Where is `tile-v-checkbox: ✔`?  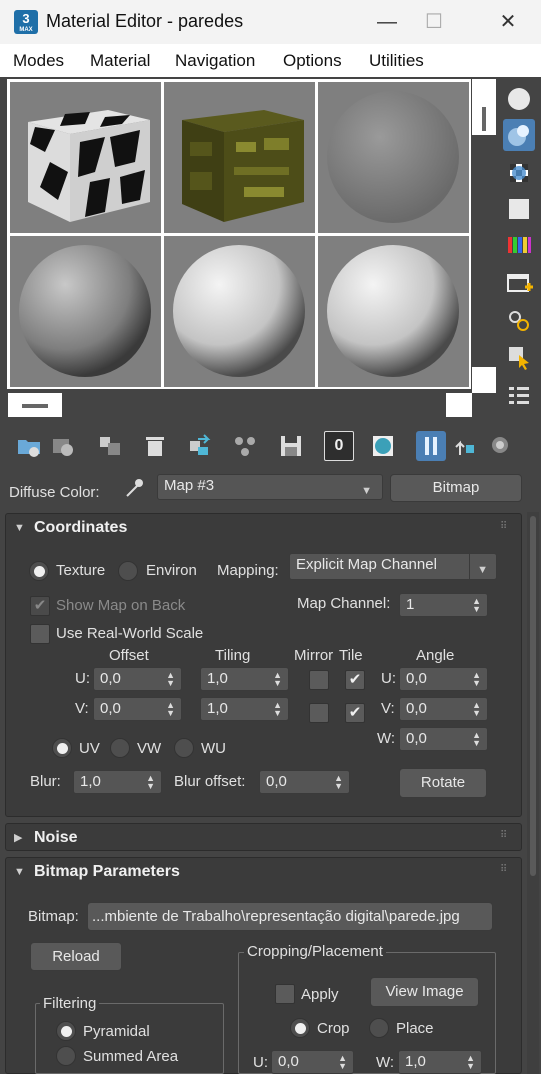 tile-v-checkbox: ✔ is located at coordinates (355, 713).